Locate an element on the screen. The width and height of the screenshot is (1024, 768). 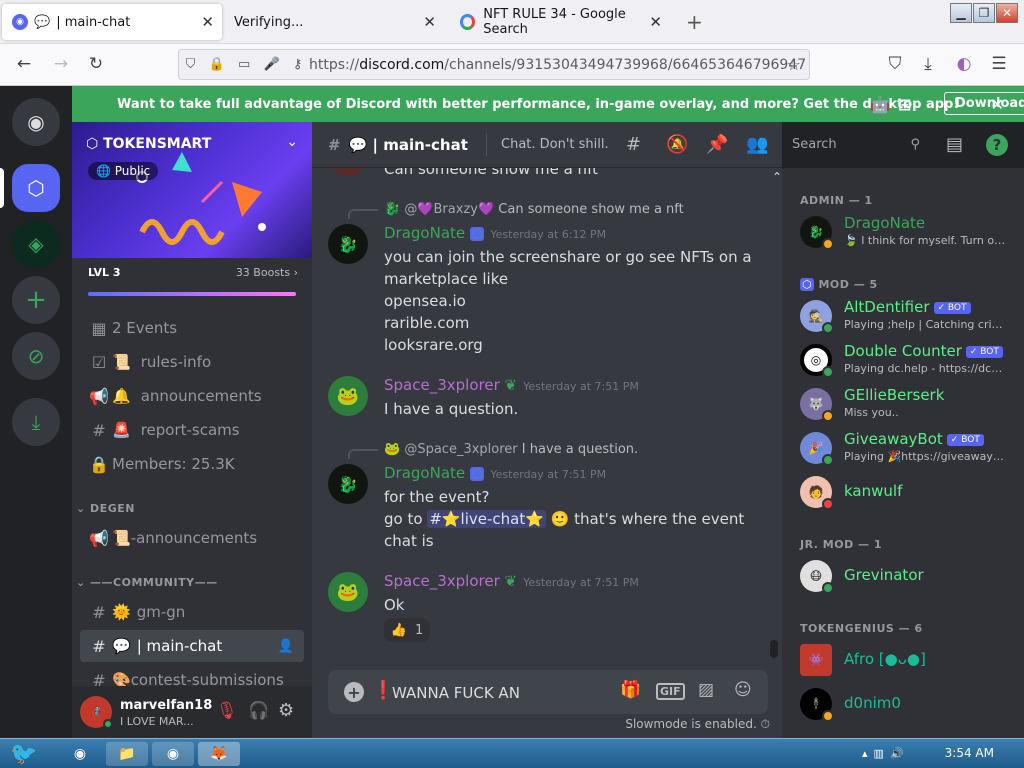
bot-tag: ✓ BOT is located at coordinates (952, 307).